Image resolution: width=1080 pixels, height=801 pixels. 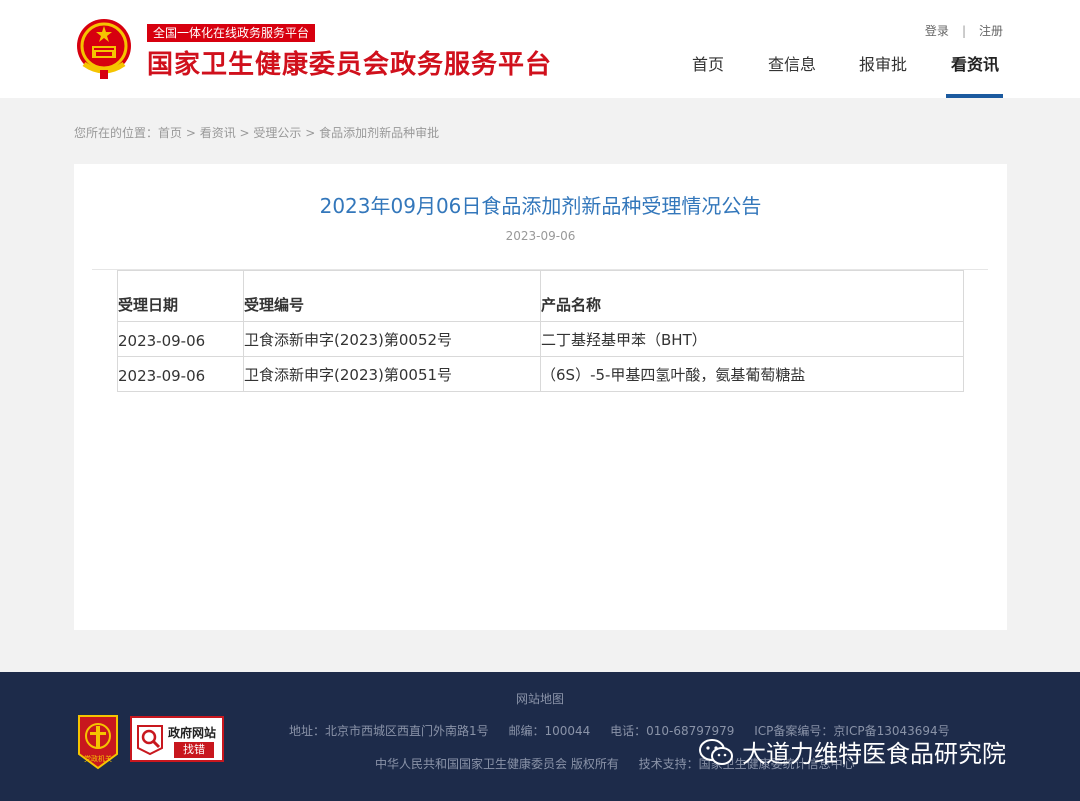 I want to click on footer-address: 地址：北京市西城区西直门外南路1号, so click(x=389, y=731).